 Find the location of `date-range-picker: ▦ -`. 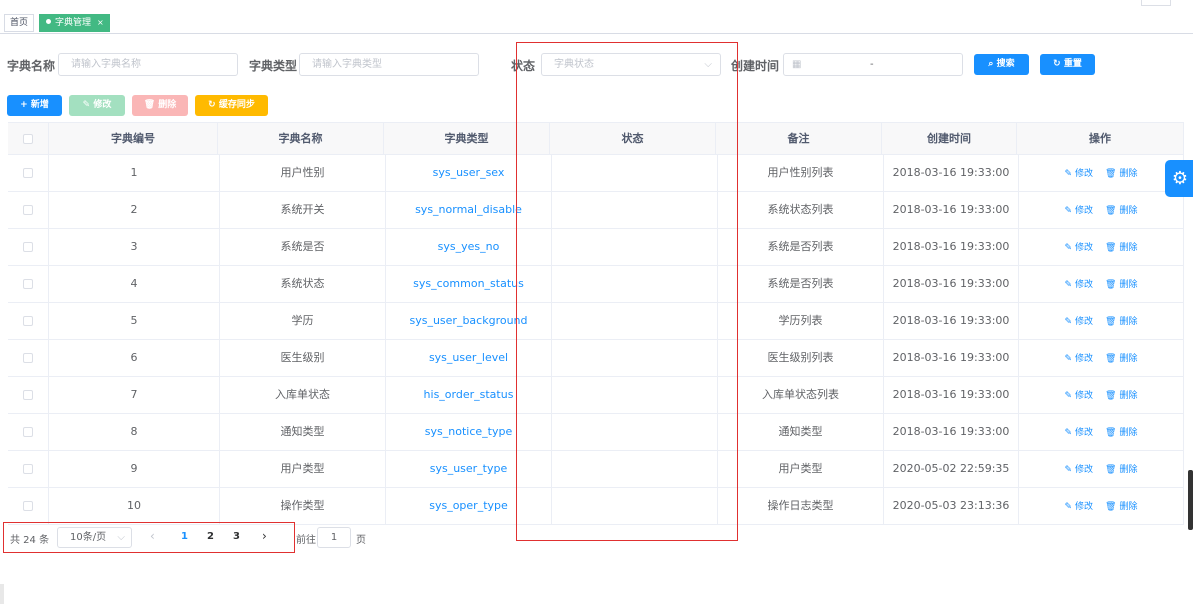

date-range-picker: ▦ - is located at coordinates (873, 64).